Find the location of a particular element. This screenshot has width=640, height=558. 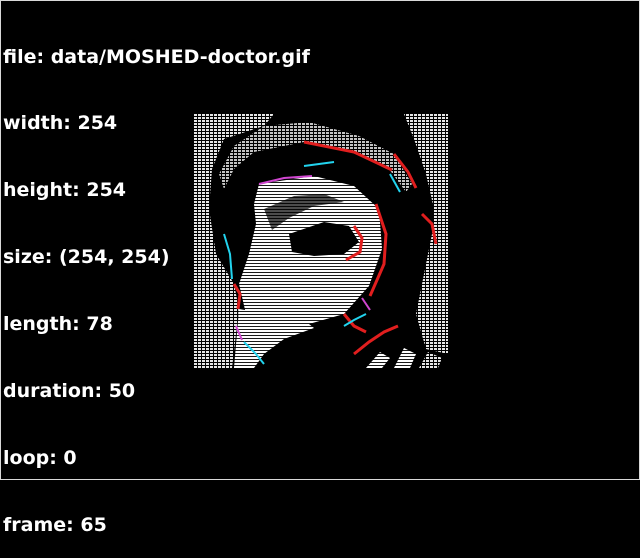

info-file: file: data/MOSHED-doctor.gif is located at coordinates (156, 56).